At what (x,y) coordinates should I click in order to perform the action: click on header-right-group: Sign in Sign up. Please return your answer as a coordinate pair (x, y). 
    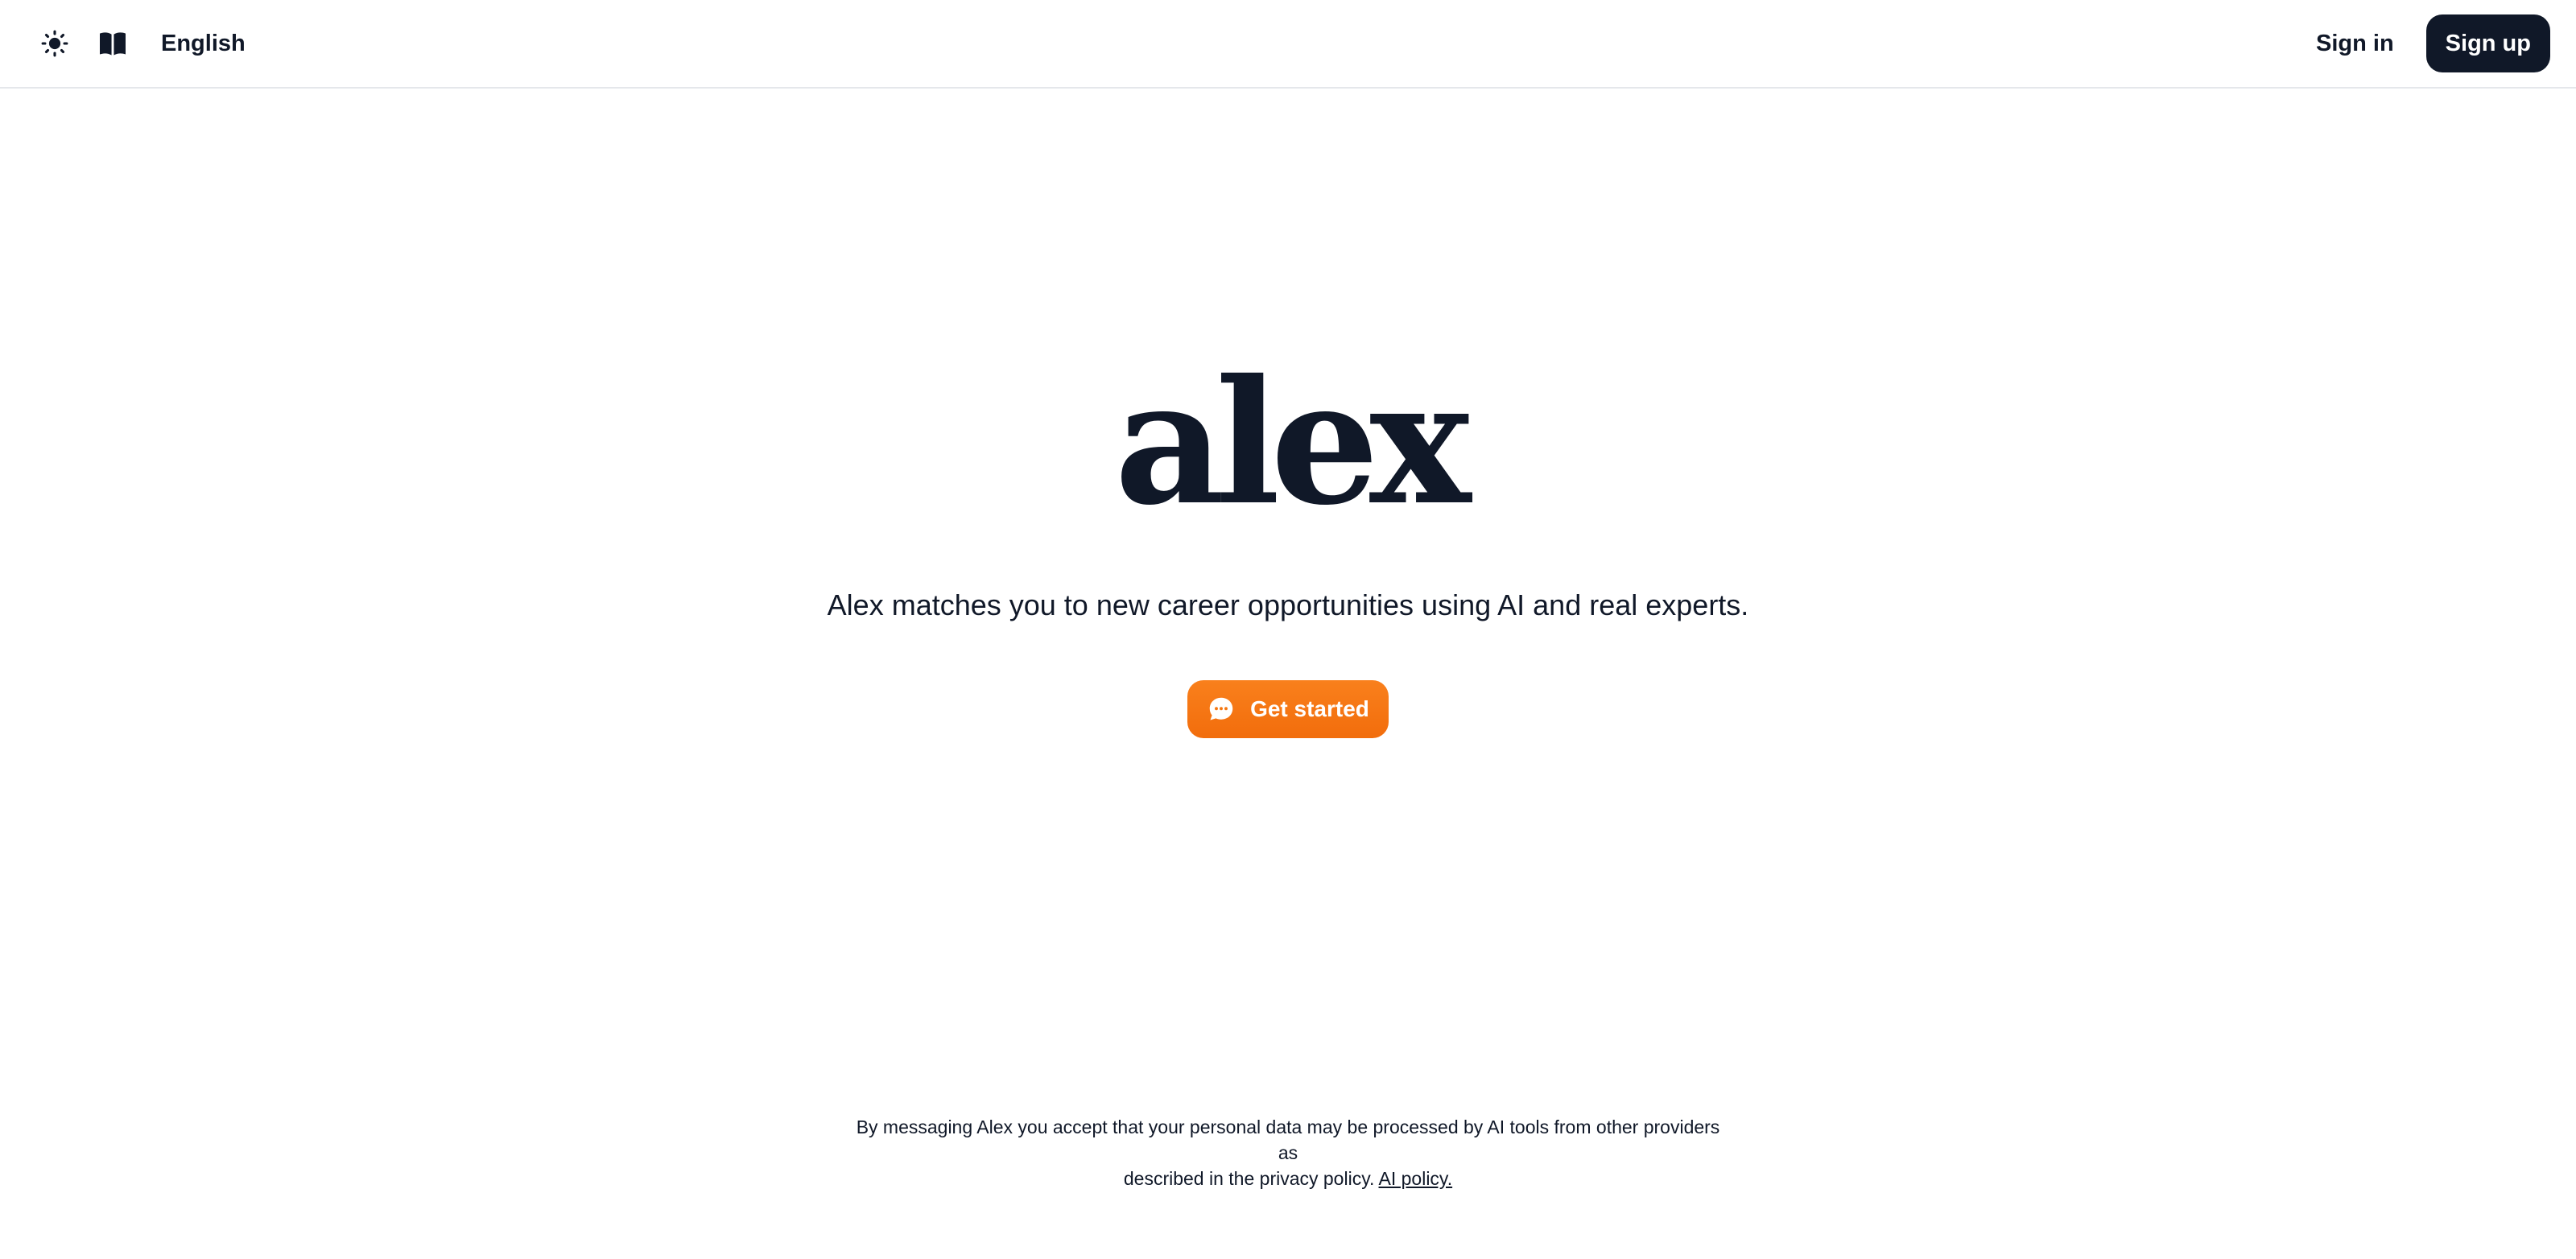
    Looking at the image, I should click on (2433, 43).